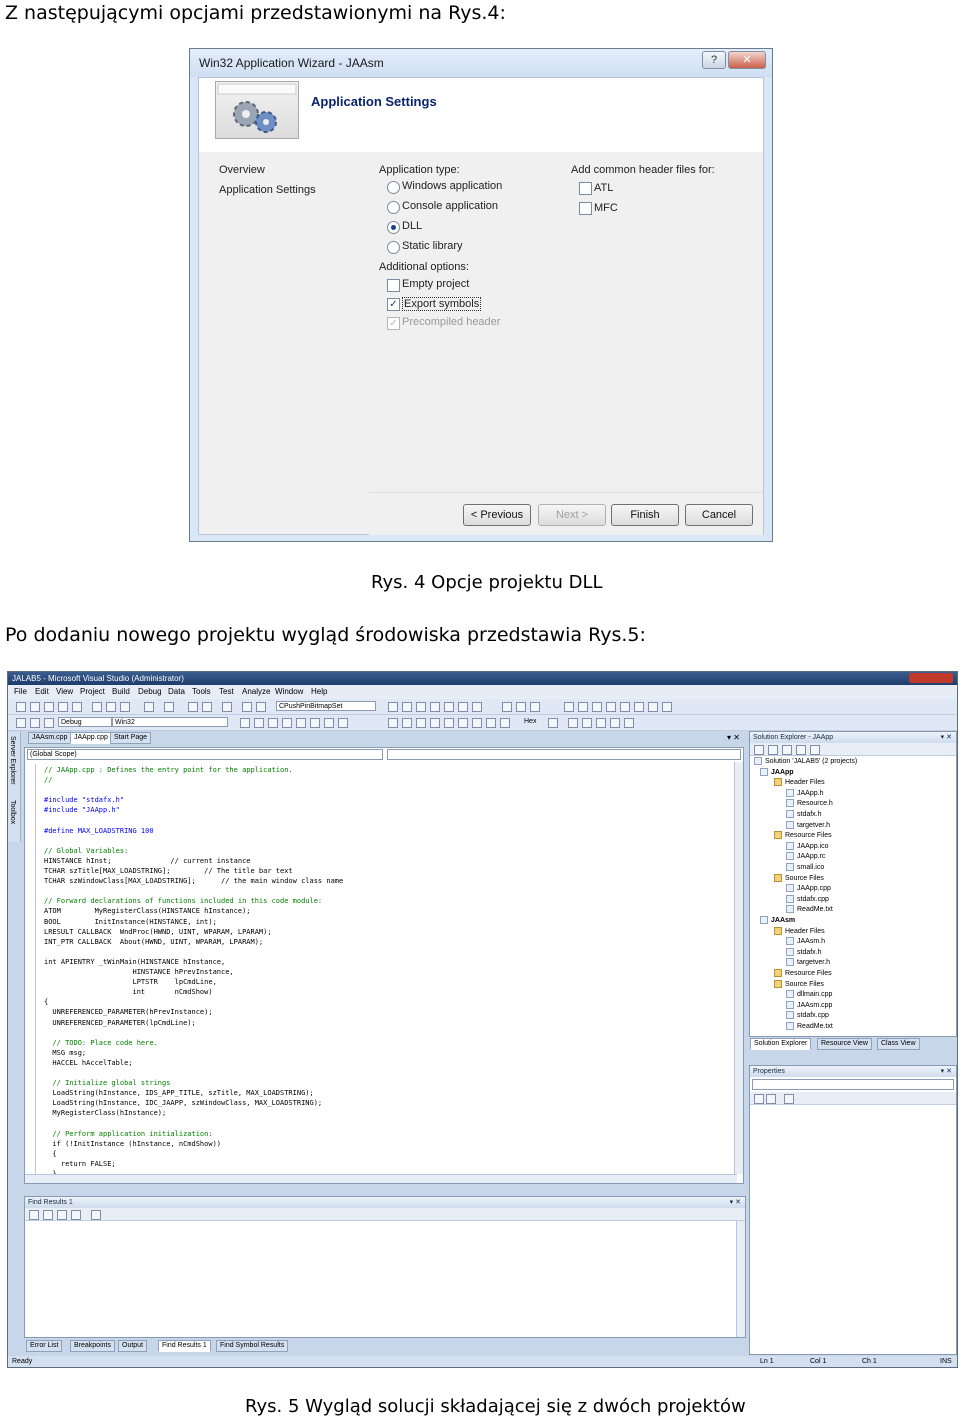 The image size is (960, 1418). What do you see at coordinates (809, 803) in the screenshot?
I see `tree-item-file: Resource.h` at bounding box center [809, 803].